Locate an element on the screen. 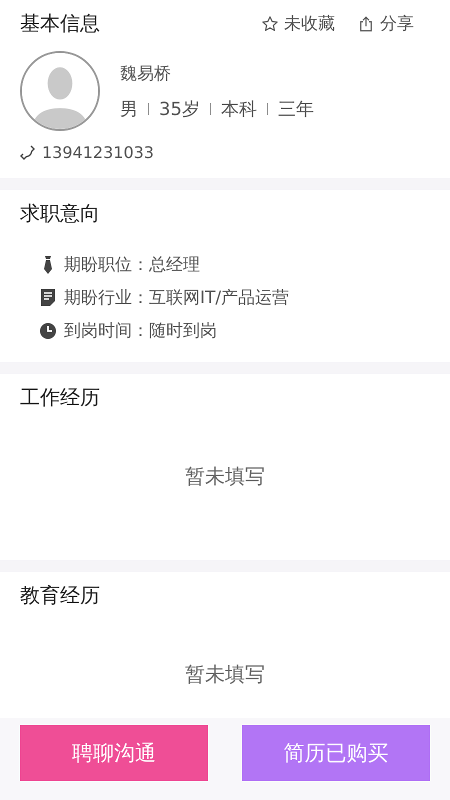 Image resolution: width=450 pixels, height=800 pixels. section-title: 基本信息 is located at coordinates (60, 23).